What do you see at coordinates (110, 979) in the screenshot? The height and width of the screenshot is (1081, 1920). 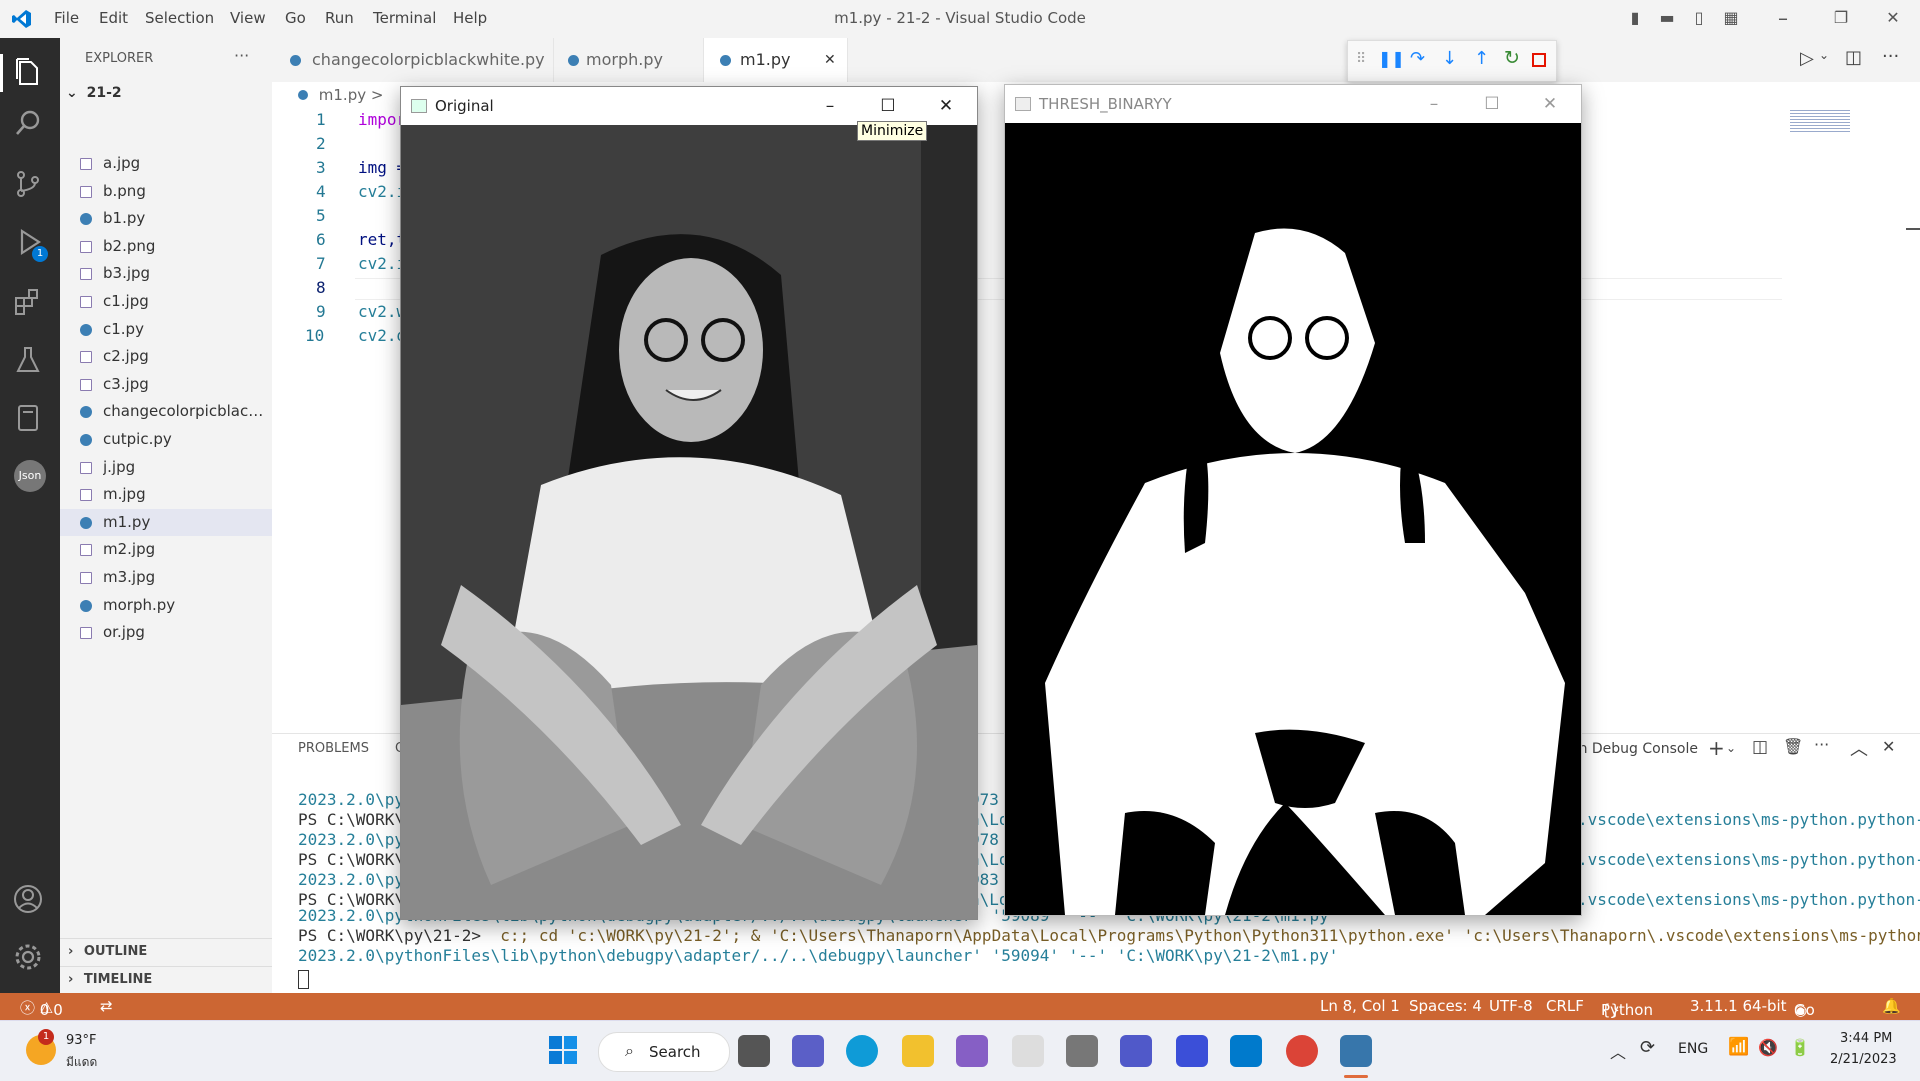 I see `timeline-section: › TIMELINE` at bounding box center [110, 979].